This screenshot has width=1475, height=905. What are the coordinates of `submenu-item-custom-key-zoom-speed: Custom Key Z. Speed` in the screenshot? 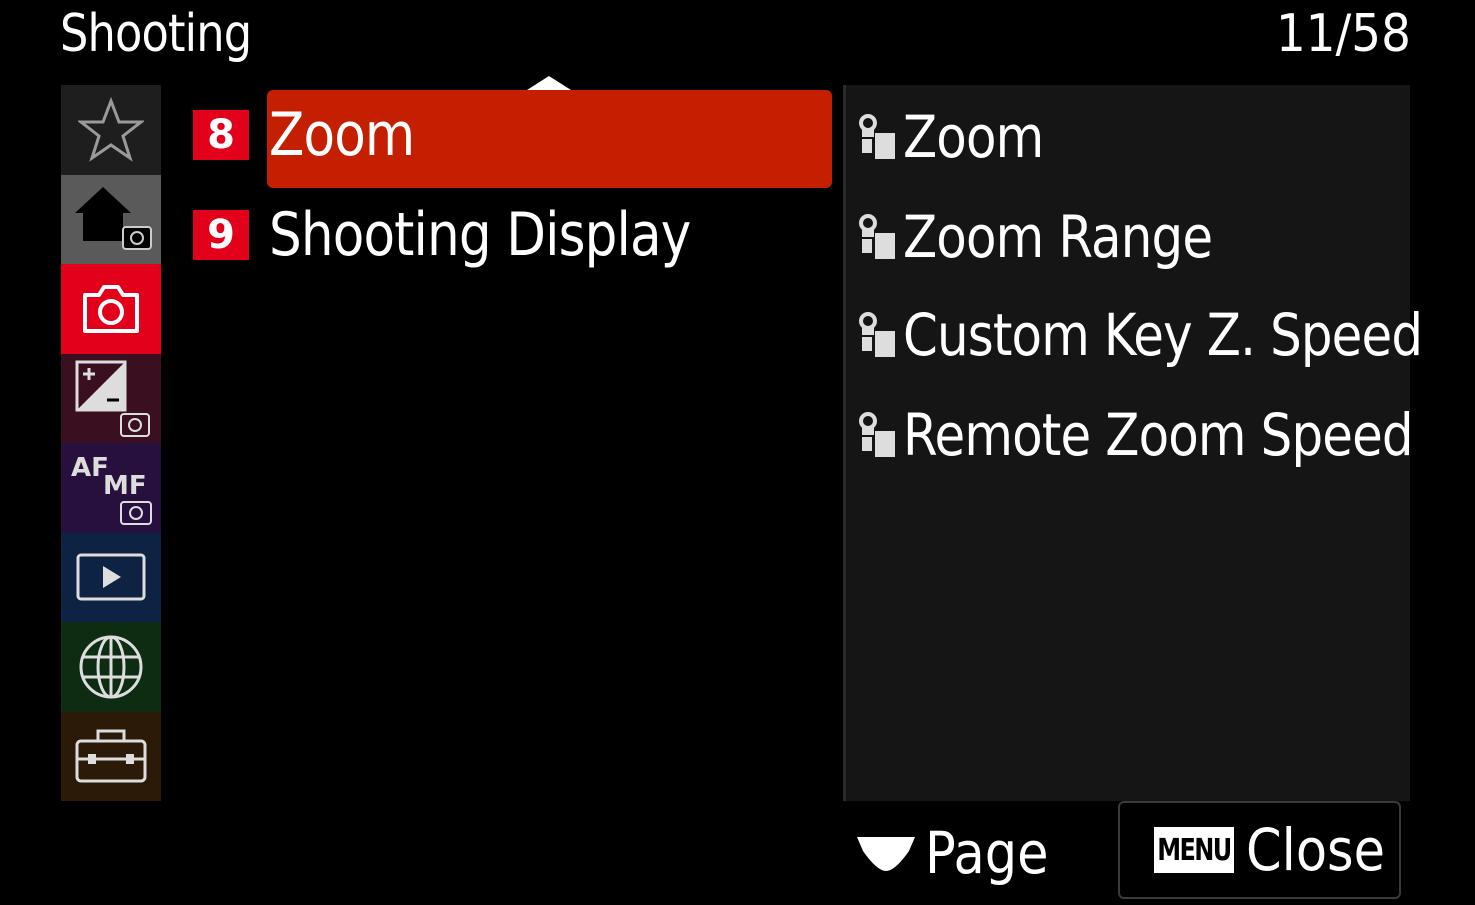 It's located at (1165, 335).